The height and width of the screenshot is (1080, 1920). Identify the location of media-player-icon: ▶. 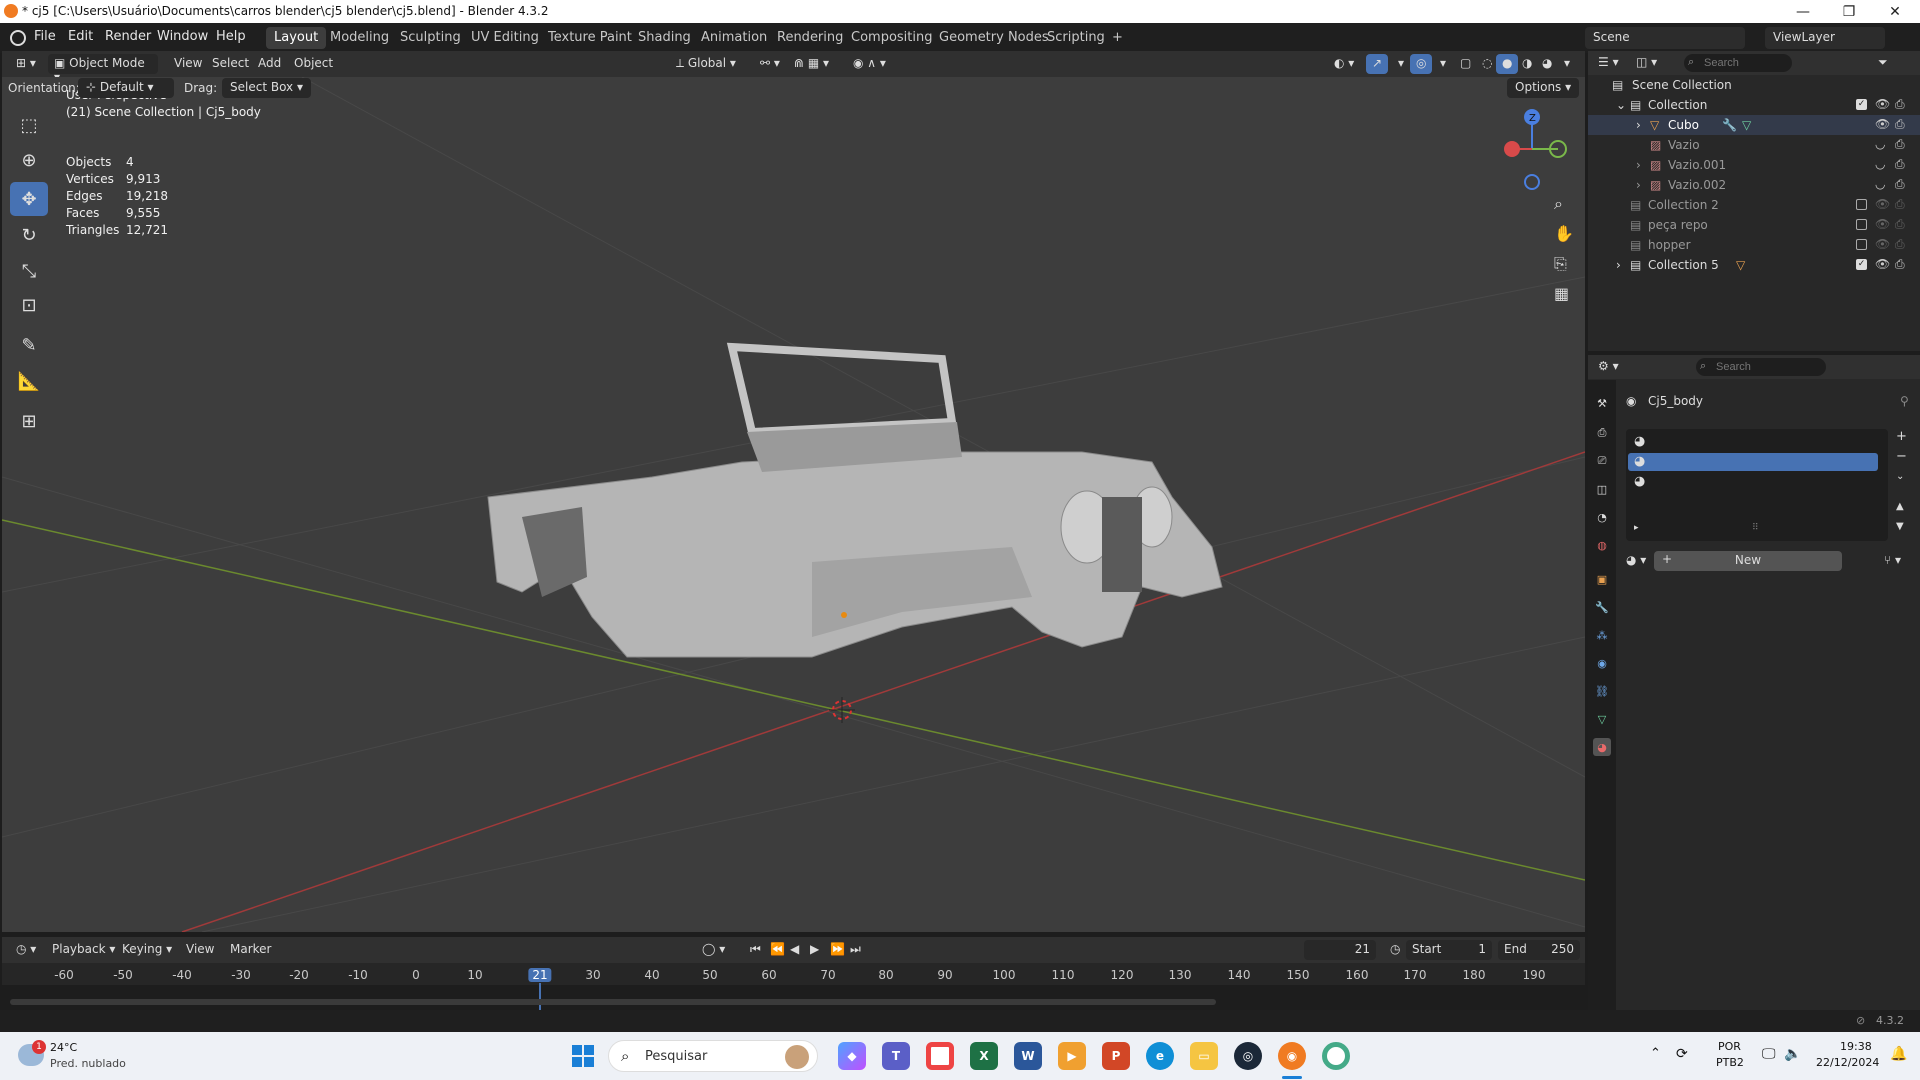
(1072, 1056).